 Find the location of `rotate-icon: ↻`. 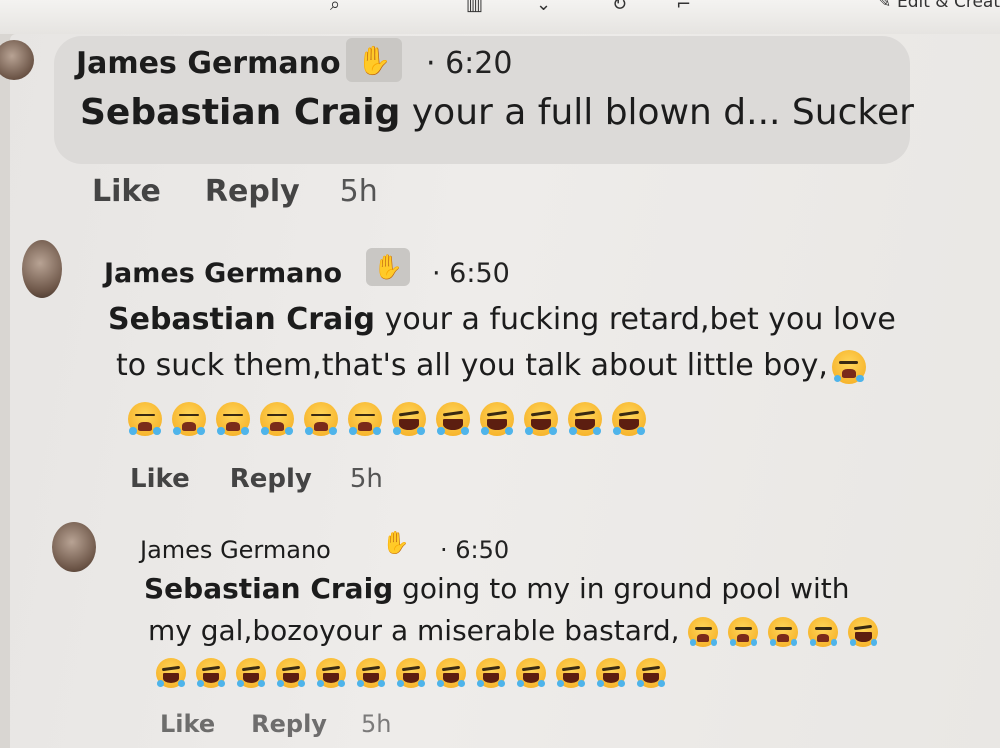

rotate-icon: ↻ is located at coordinates (619, 7).